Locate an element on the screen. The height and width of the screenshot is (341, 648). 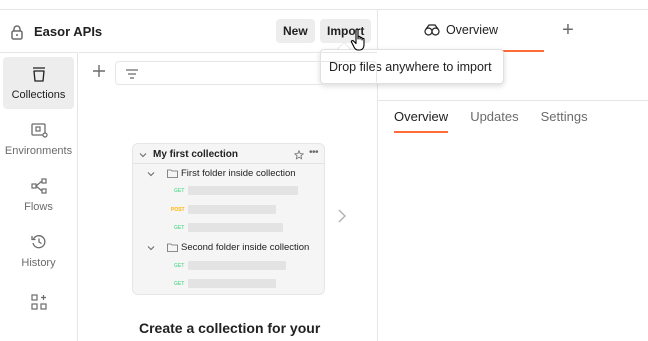
sidebar: Collections Environments Flows History is located at coordinates (39, 196).